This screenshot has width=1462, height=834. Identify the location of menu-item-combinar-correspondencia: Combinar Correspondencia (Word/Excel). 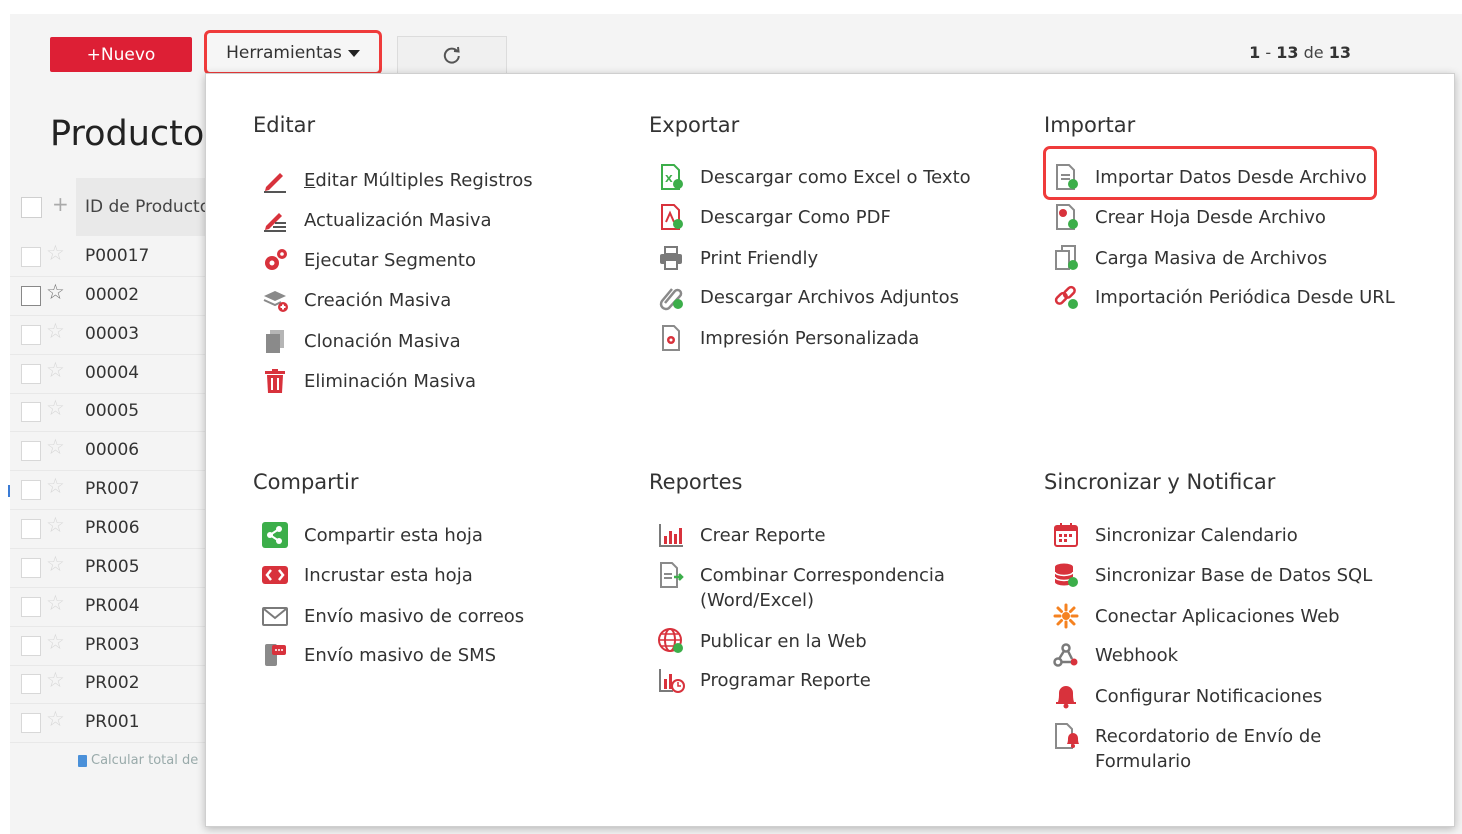
(806, 586).